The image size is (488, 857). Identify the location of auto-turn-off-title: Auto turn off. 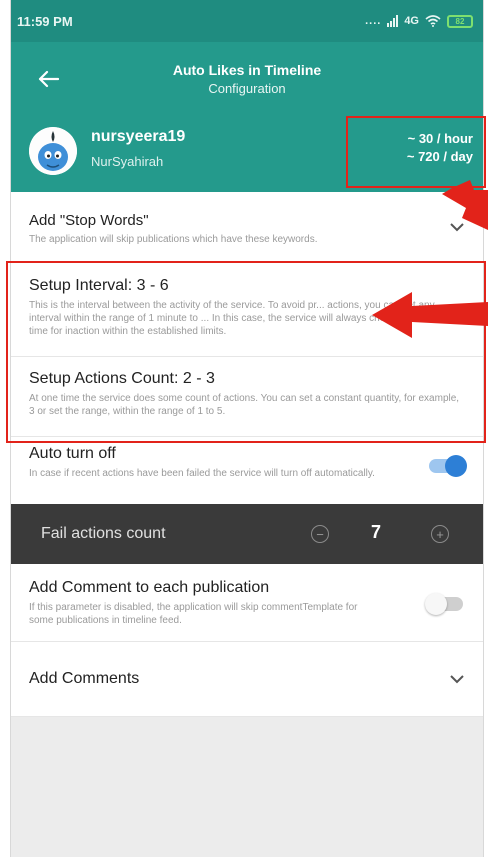
(72, 453).